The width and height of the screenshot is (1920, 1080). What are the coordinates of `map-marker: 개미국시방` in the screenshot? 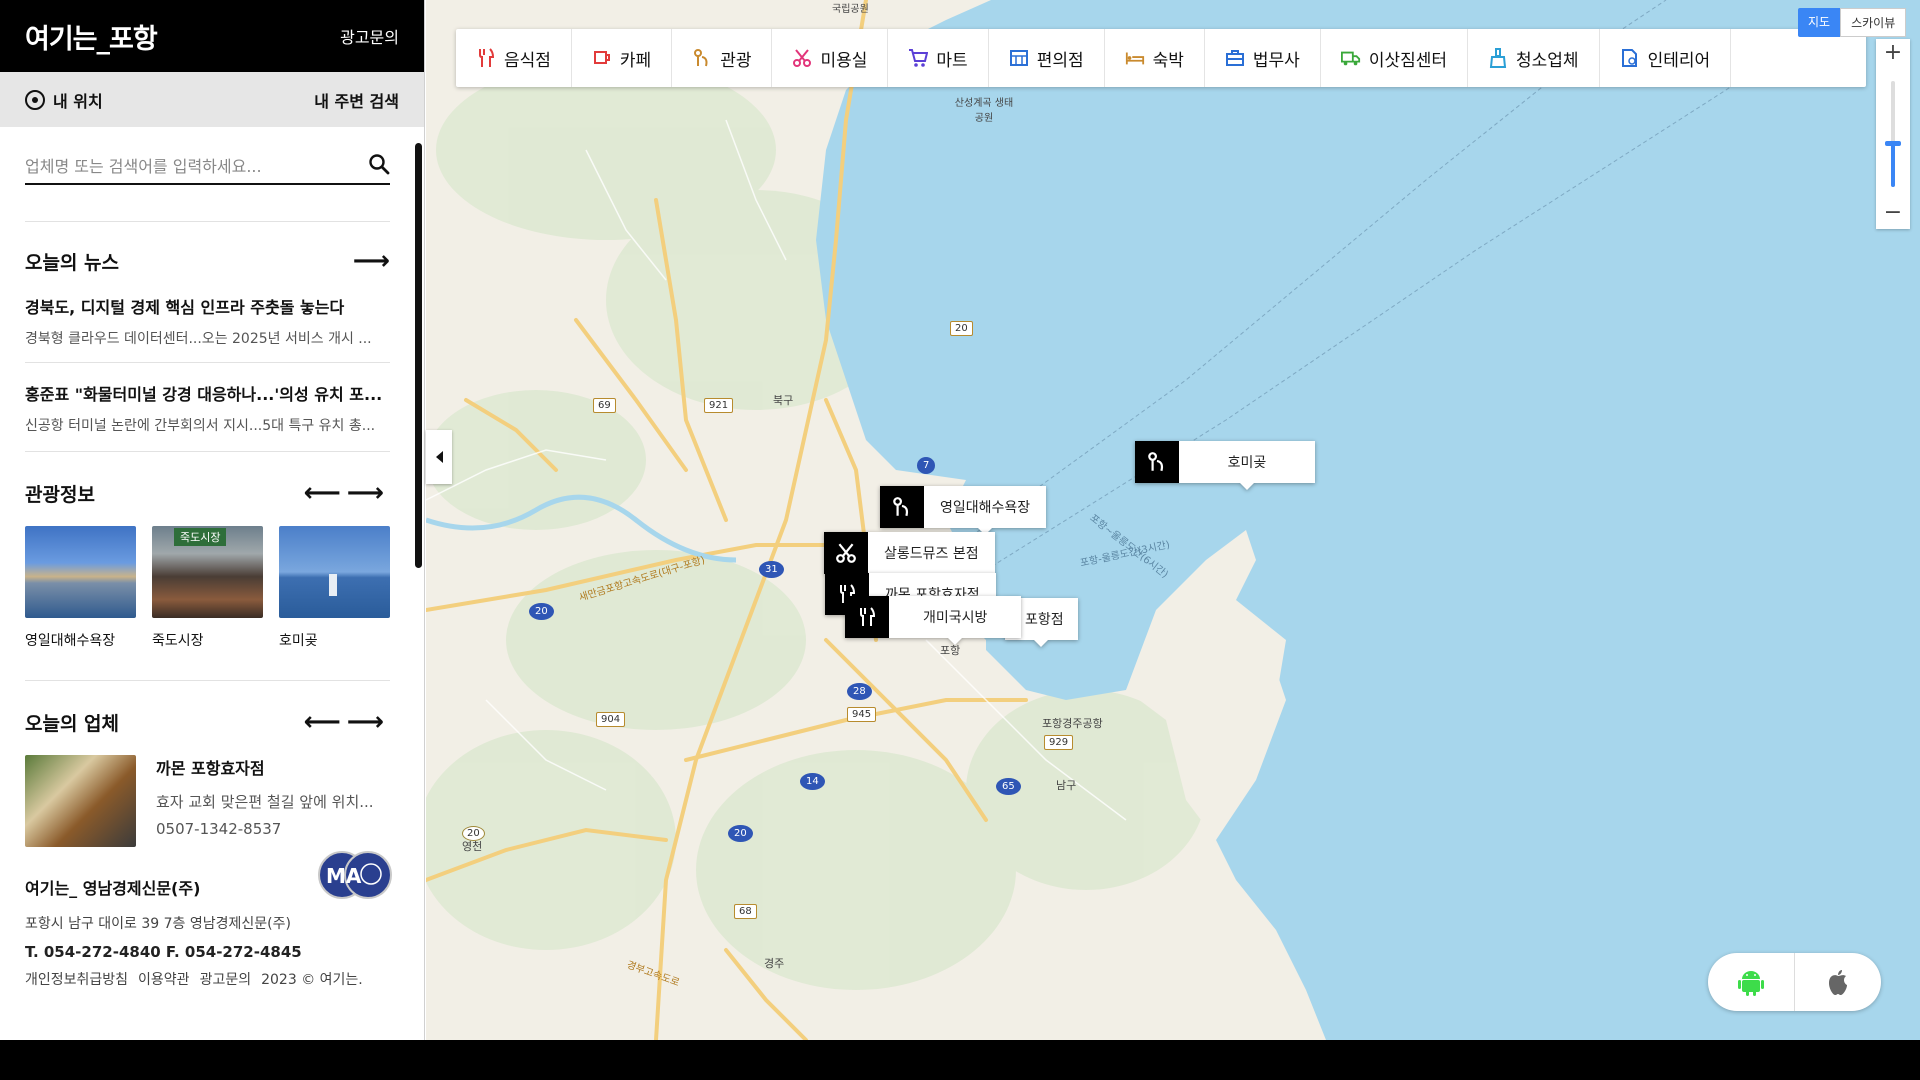 It's located at (933, 620).